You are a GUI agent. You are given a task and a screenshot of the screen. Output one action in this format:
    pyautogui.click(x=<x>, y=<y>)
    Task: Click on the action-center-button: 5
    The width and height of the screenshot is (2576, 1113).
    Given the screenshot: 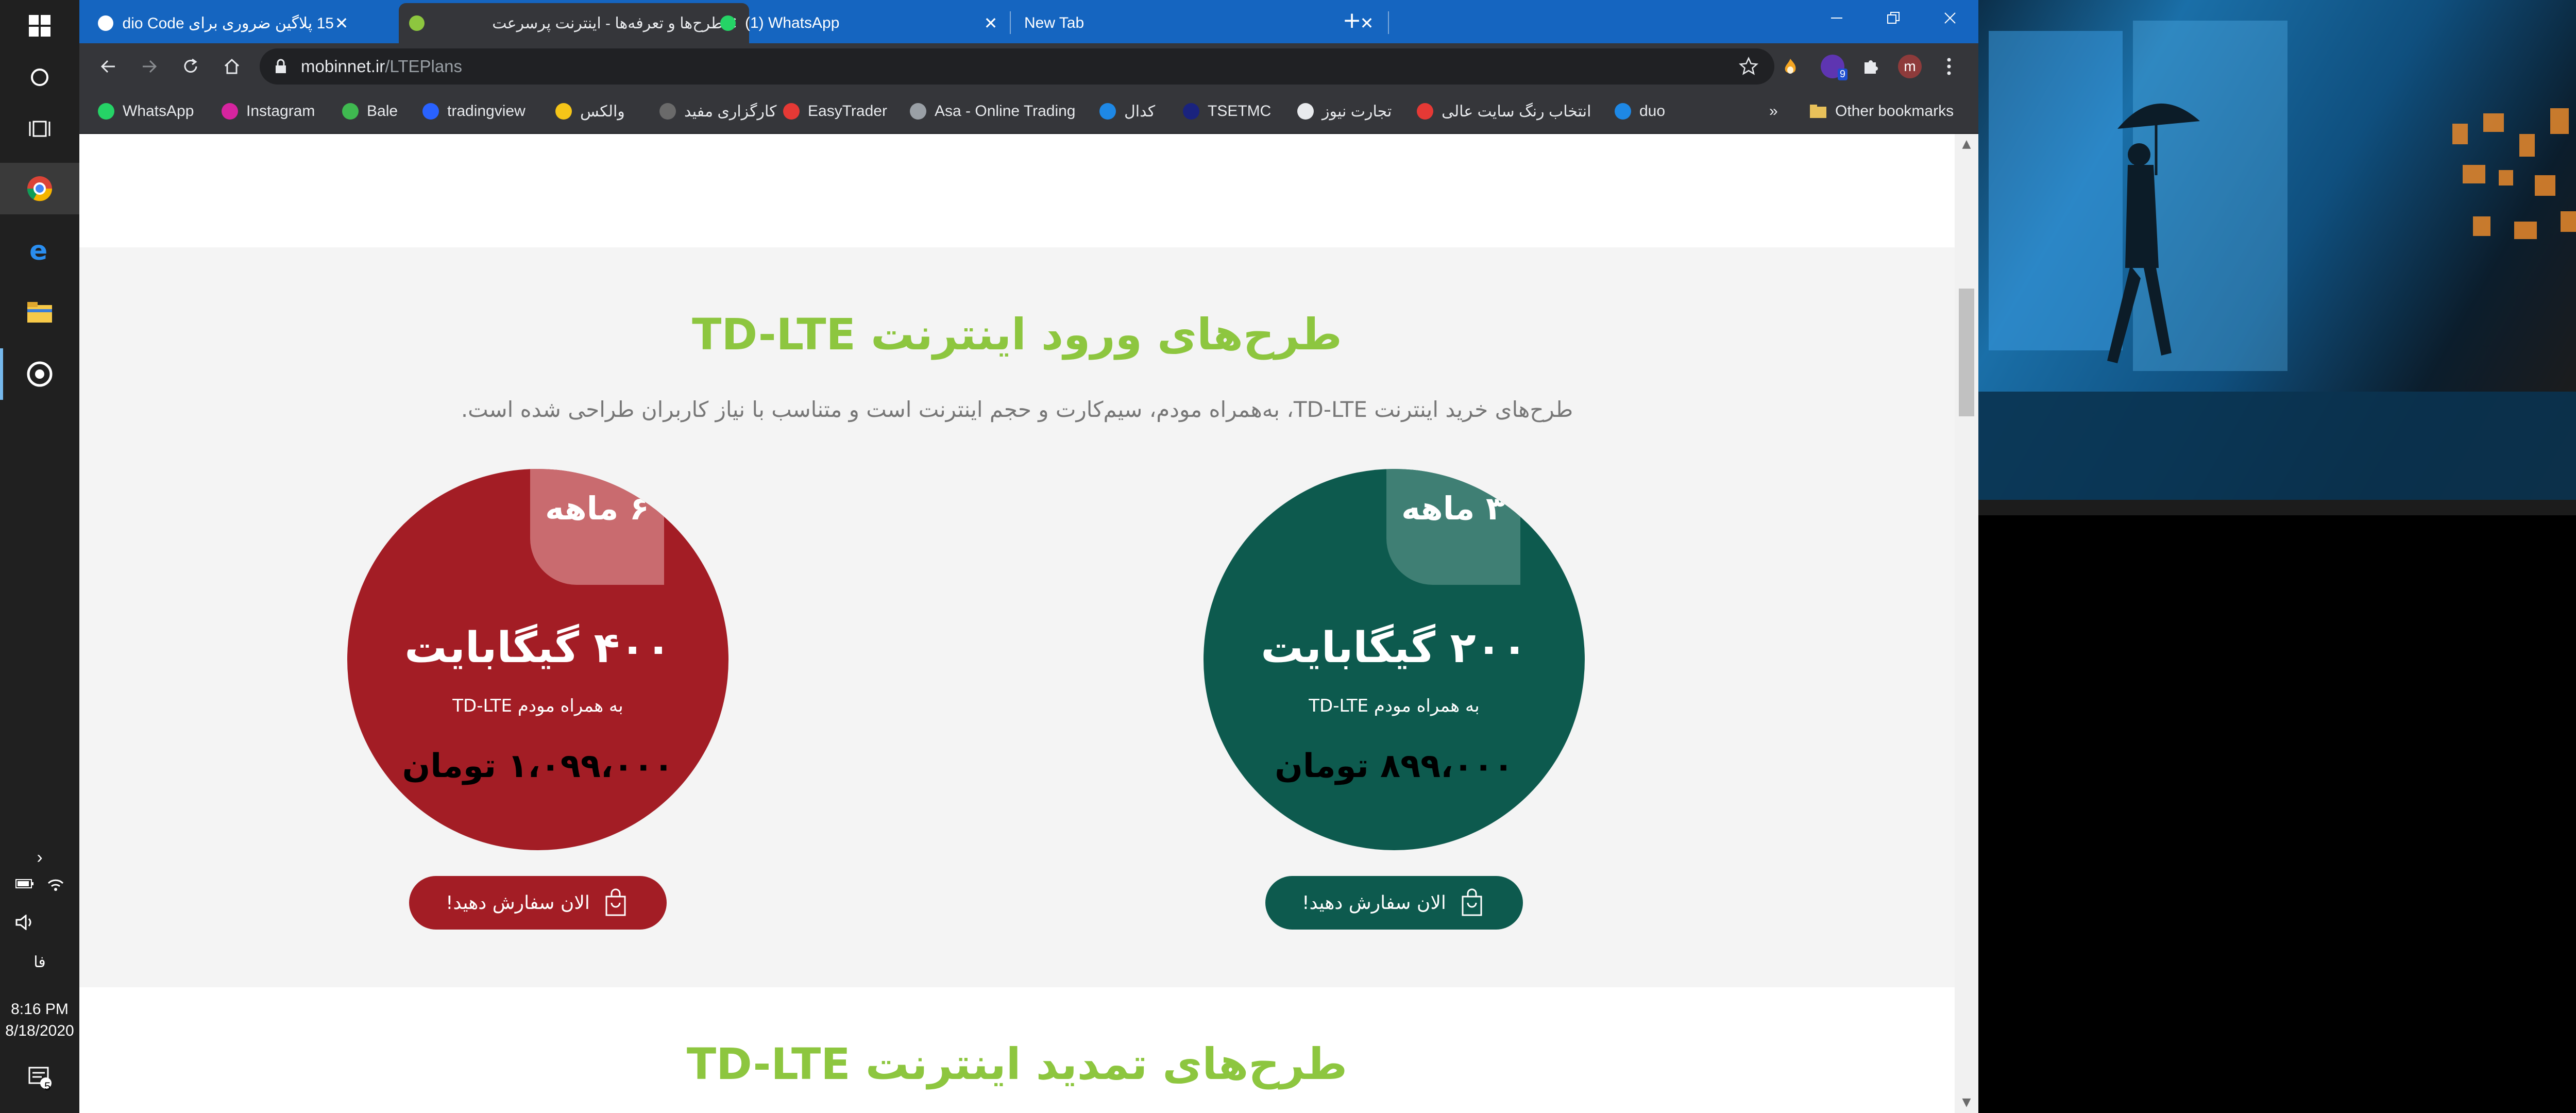 What is the action you would take?
    pyautogui.click(x=39, y=1077)
    